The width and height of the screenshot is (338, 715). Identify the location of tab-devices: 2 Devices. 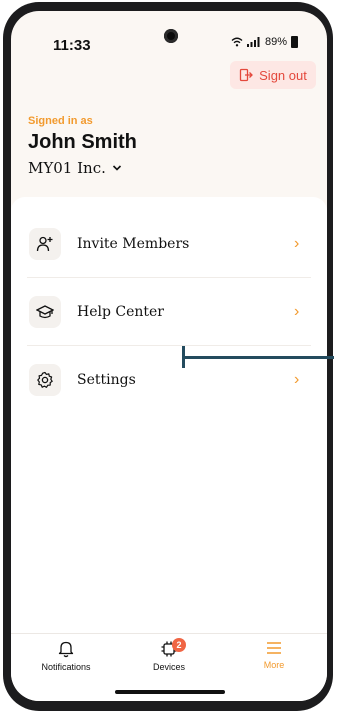
(169, 659).